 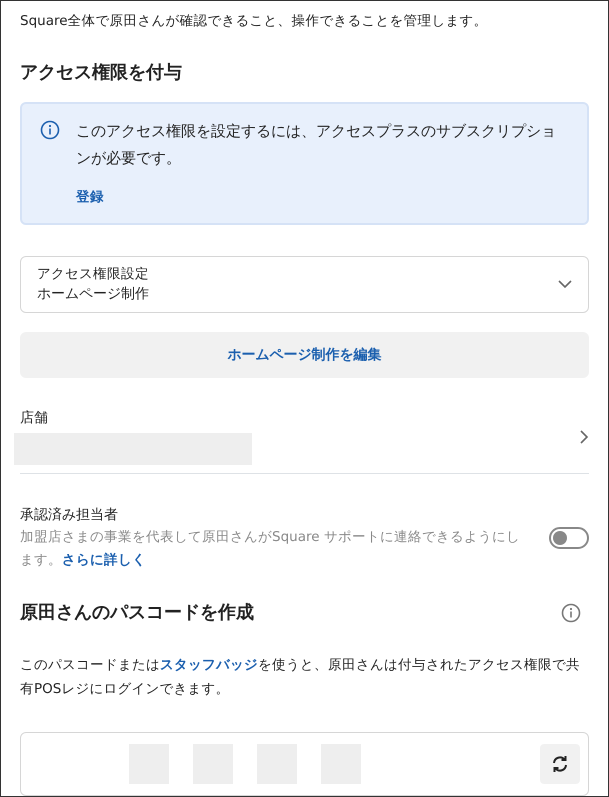 I want to click on select-value: ホームページ制作, so click(x=93, y=294).